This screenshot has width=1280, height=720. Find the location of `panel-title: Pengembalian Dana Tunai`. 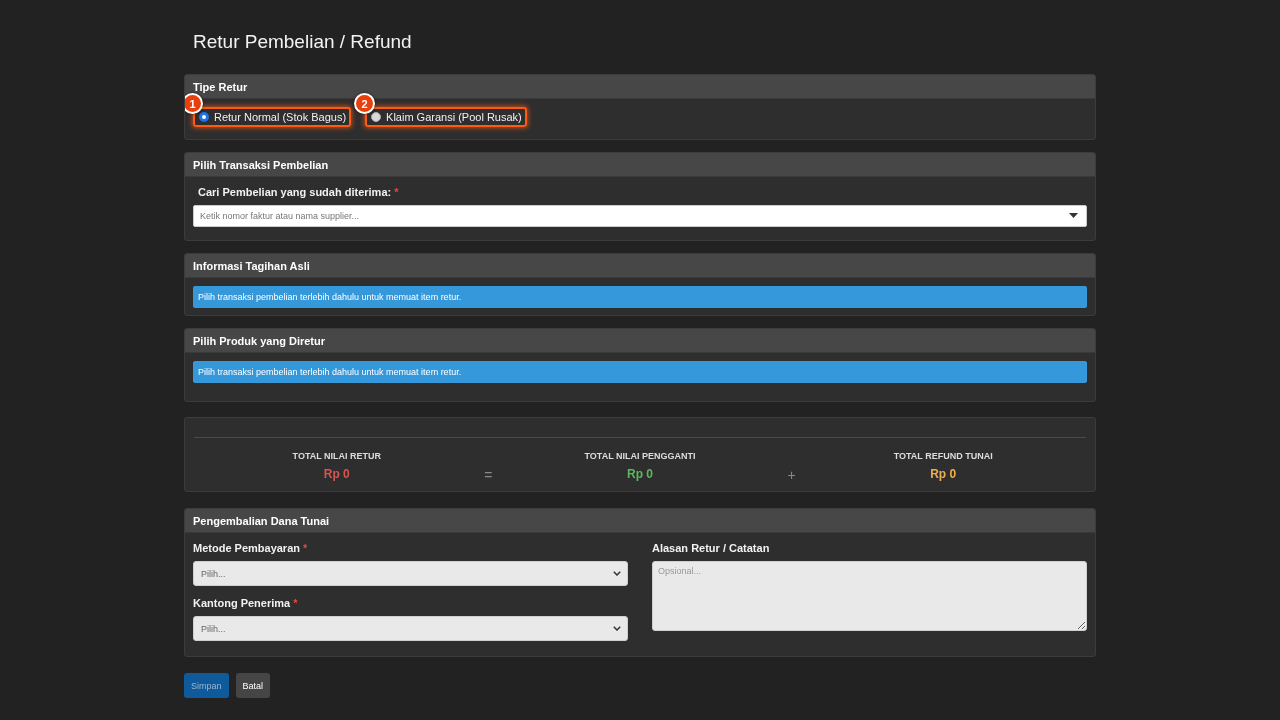

panel-title: Pengembalian Dana Tunai is located at coordinates (261, 520).